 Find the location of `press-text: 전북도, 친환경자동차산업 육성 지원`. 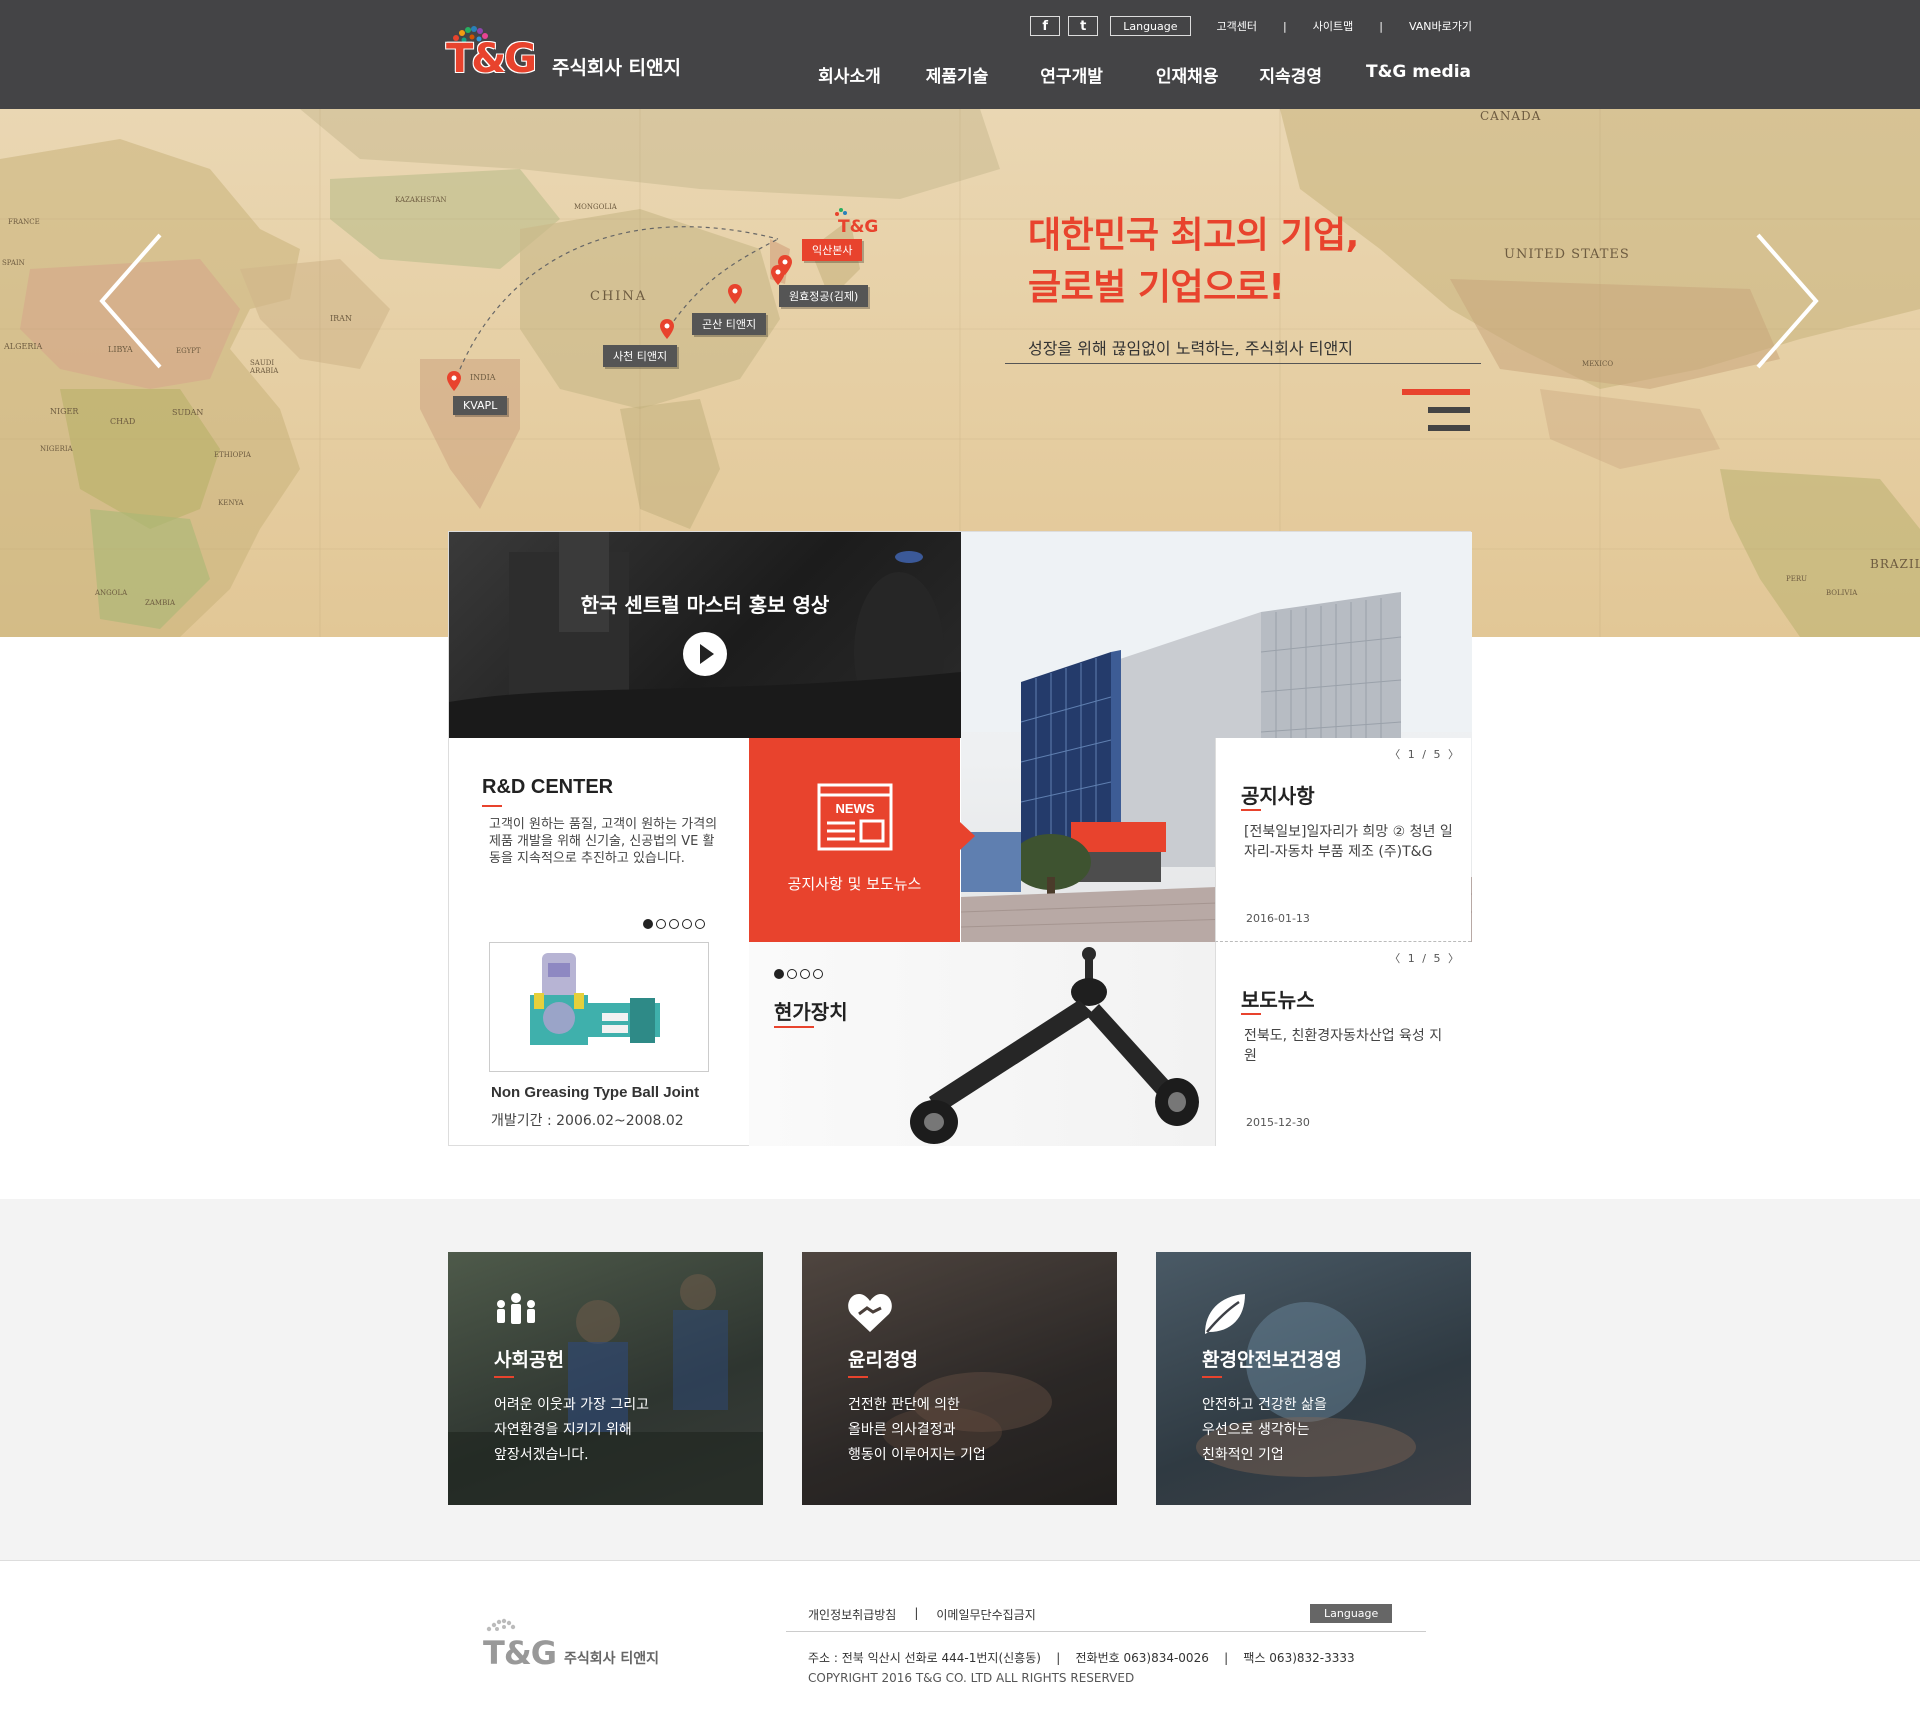

press-text: 전북도, 친환경자동차산업 육성 지원 is located at coordinates (1349, 1046).